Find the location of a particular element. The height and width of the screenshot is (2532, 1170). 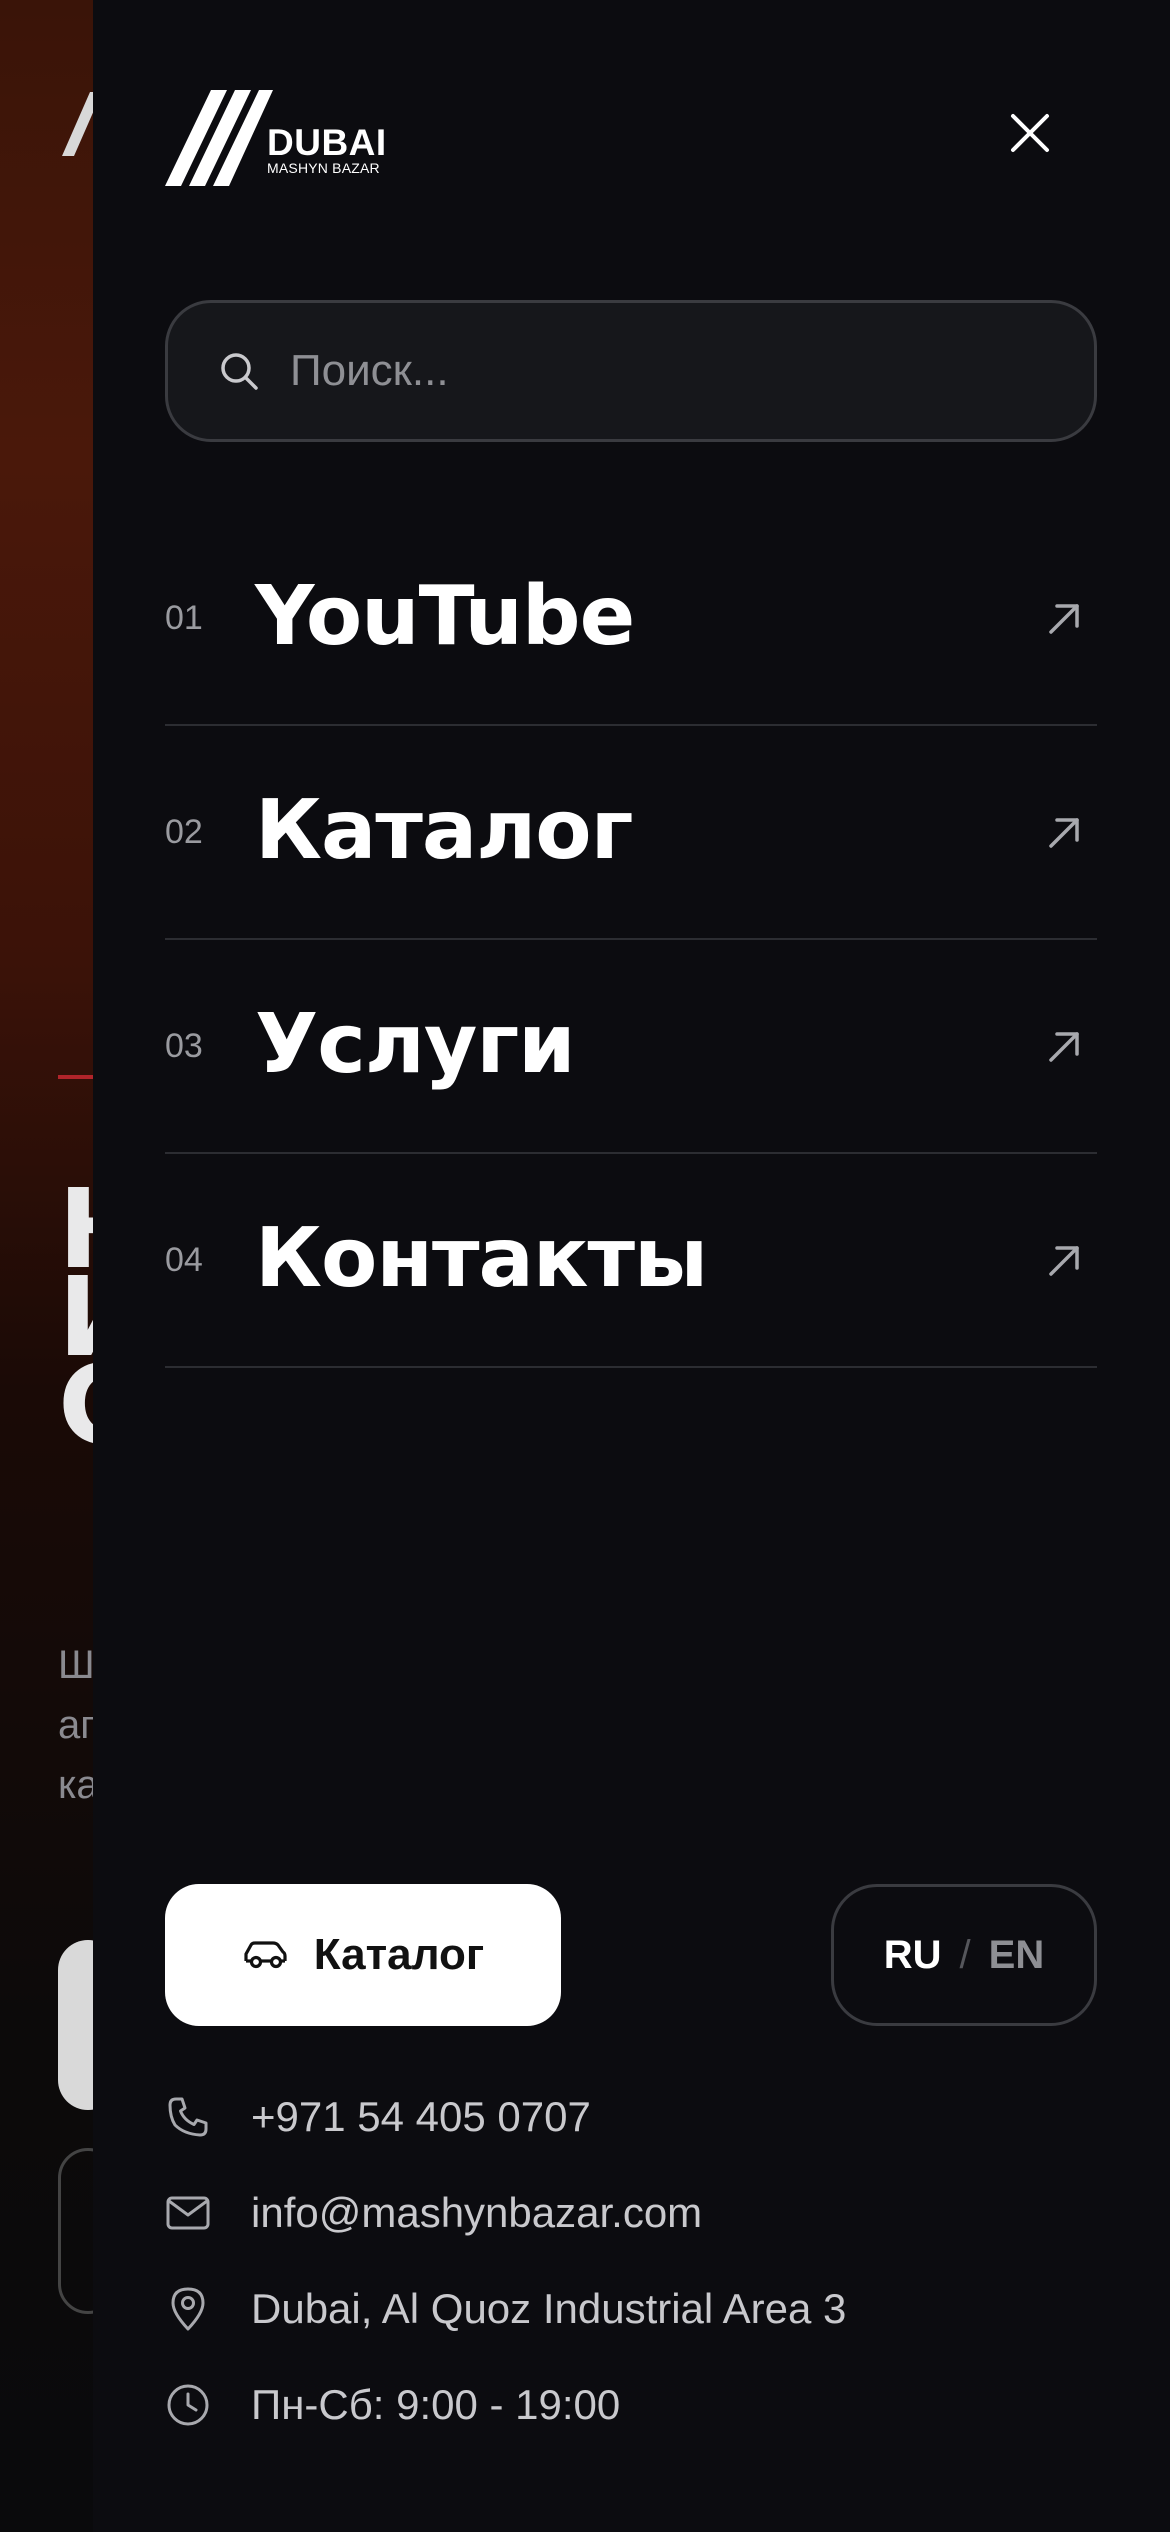

search-icon is located at coordinates (239, 371).